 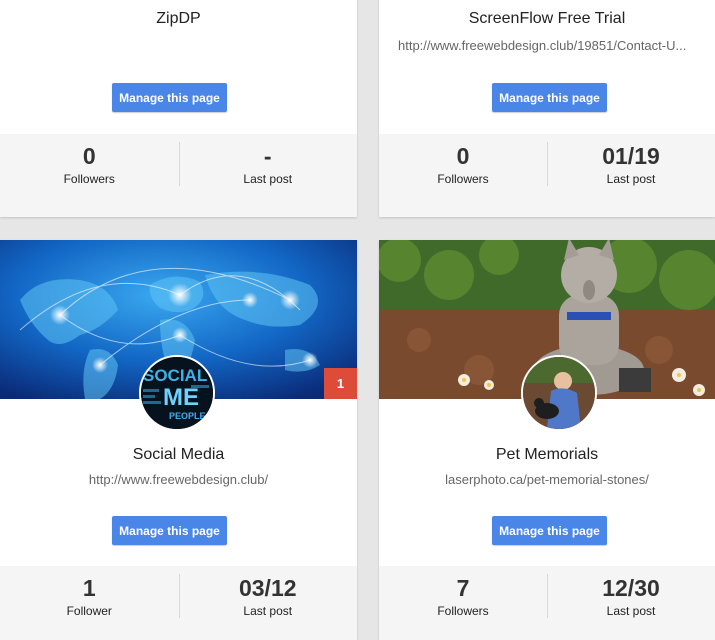 I want to click on last-post-value: 03/12, so click(x=267, y=588).